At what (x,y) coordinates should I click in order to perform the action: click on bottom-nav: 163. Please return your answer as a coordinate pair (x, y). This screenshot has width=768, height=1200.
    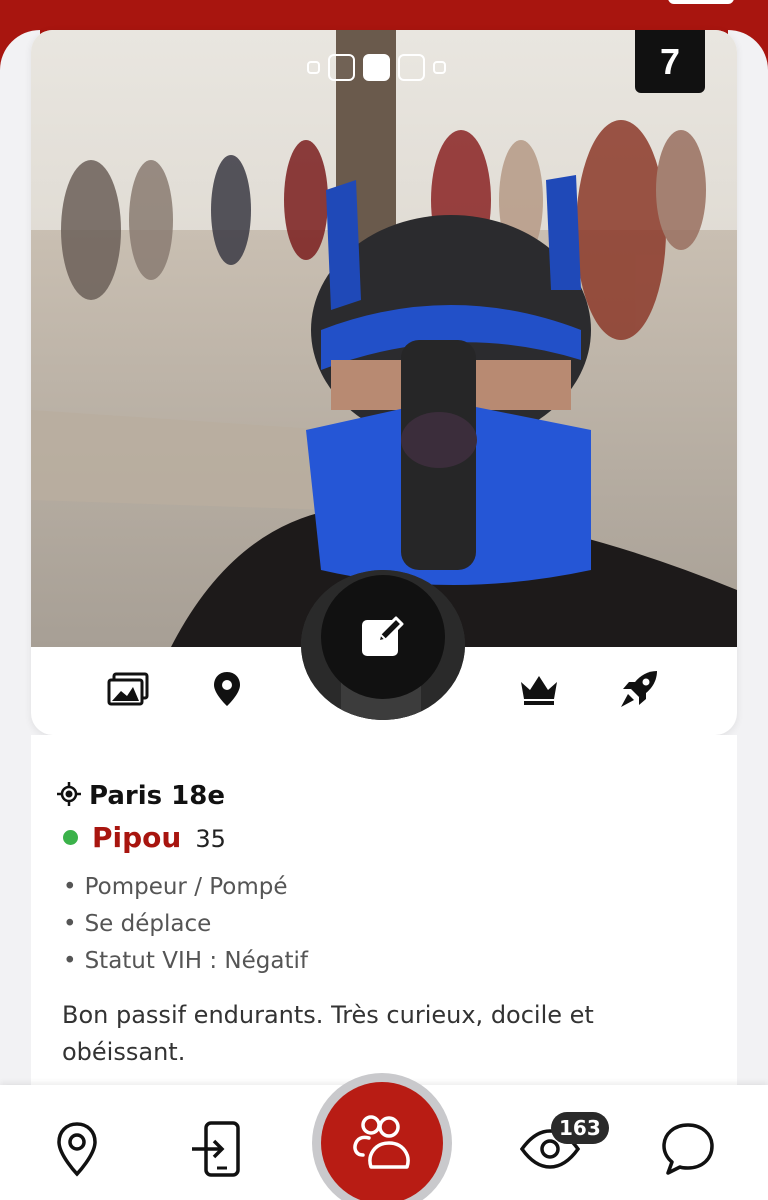
    Looking at the image, I should click on (384, 1136).